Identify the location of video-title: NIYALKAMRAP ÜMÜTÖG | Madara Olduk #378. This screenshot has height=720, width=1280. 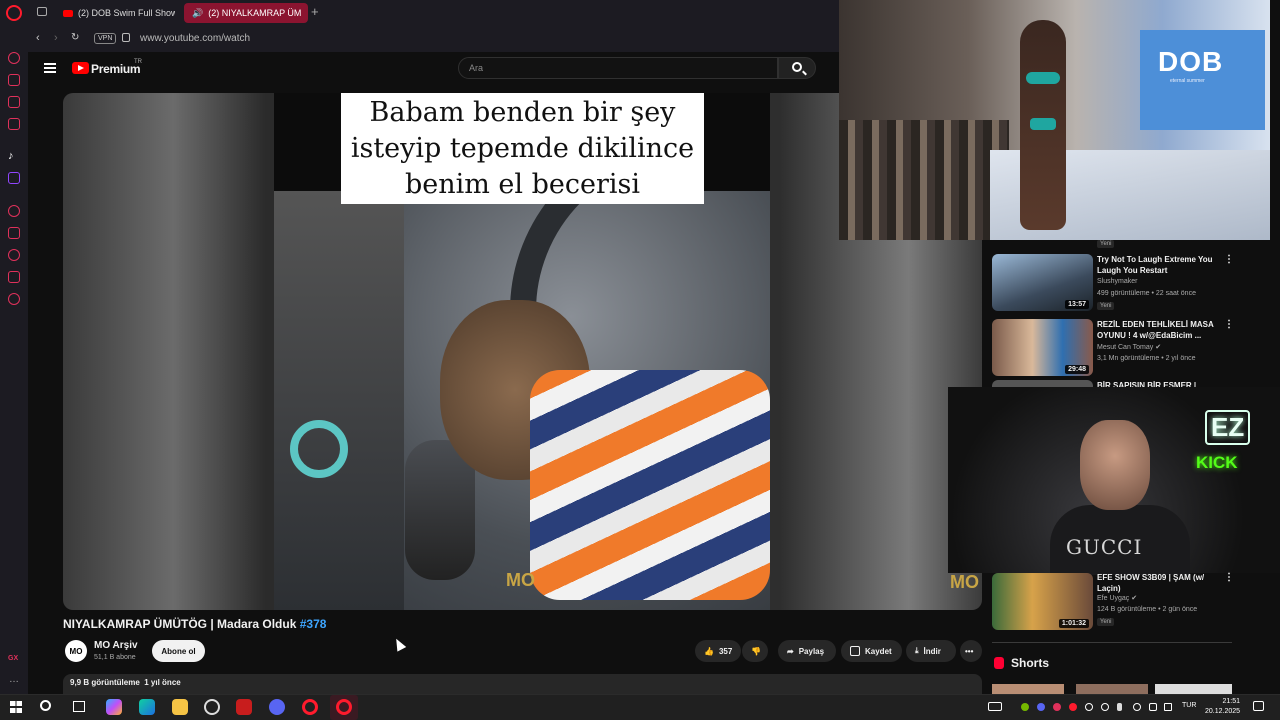
(195, 624).